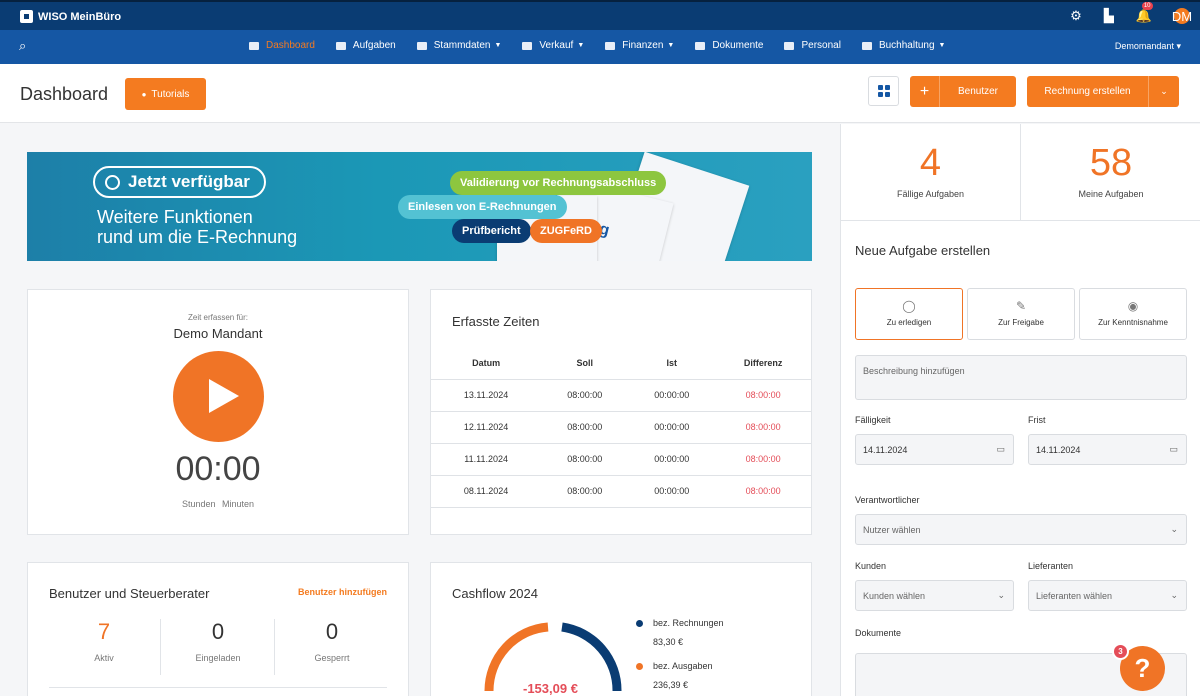  Describe the element at coordinates (1021, 314) in the screenshot. I see `task-type-approval: ✎ Zur Freigabe` at that location.